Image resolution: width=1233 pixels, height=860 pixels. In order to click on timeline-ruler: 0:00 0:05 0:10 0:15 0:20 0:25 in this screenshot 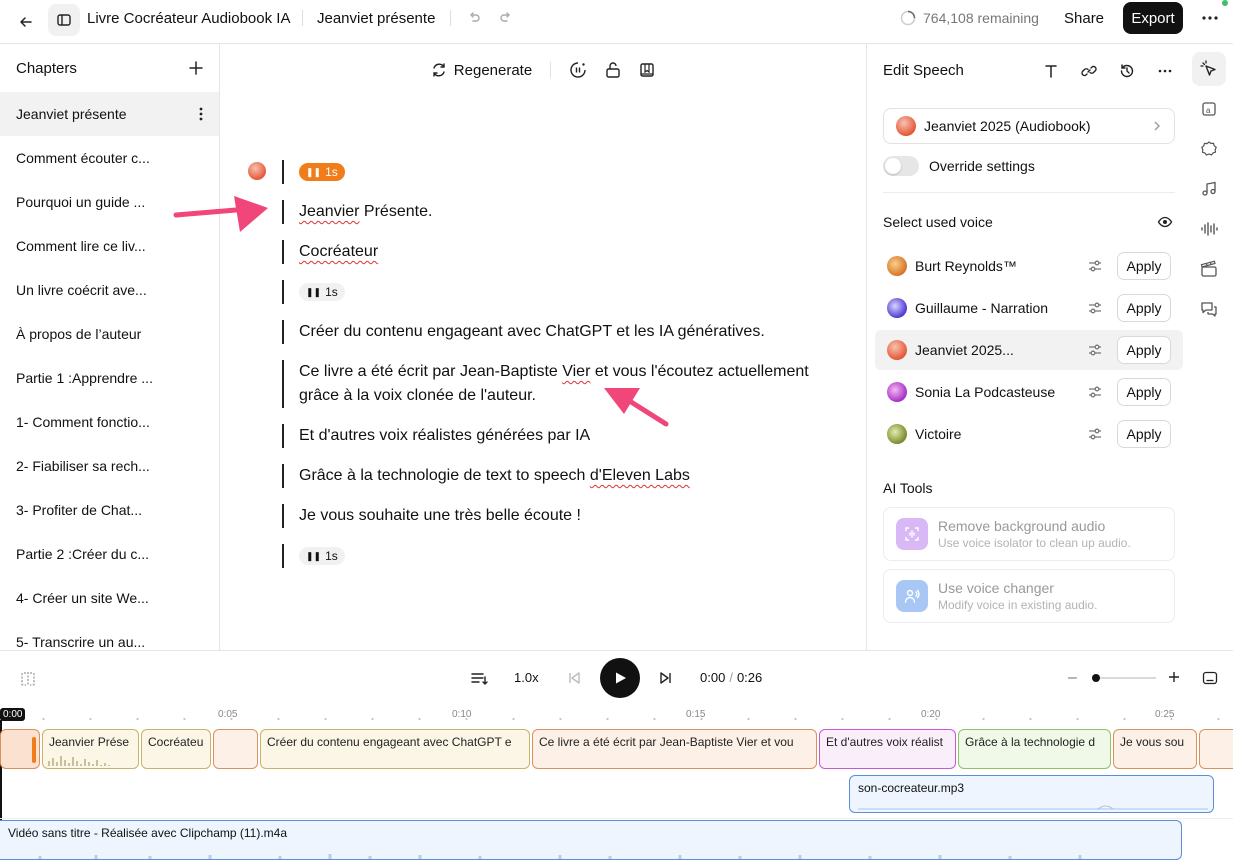, I will do `click(616, 717)`.